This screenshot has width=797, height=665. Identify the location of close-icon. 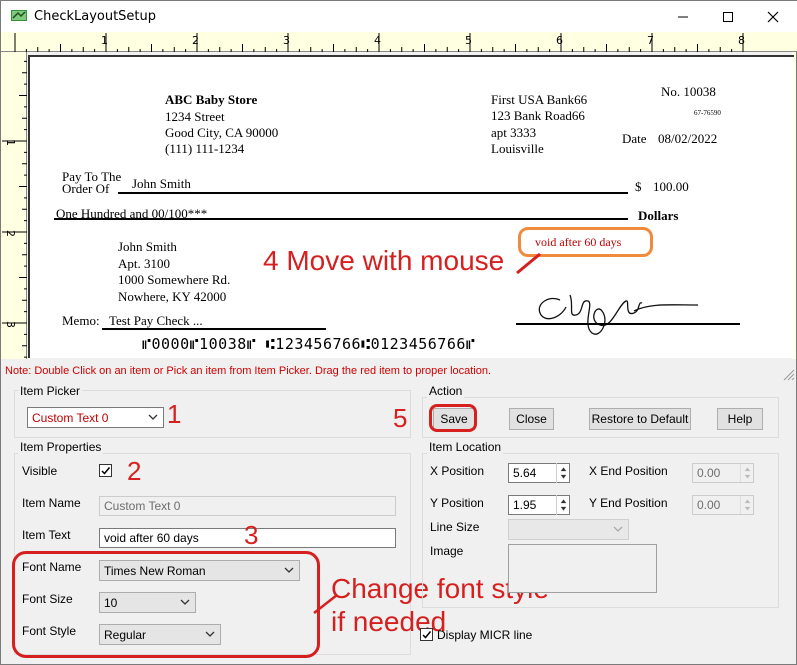
(773, 16).